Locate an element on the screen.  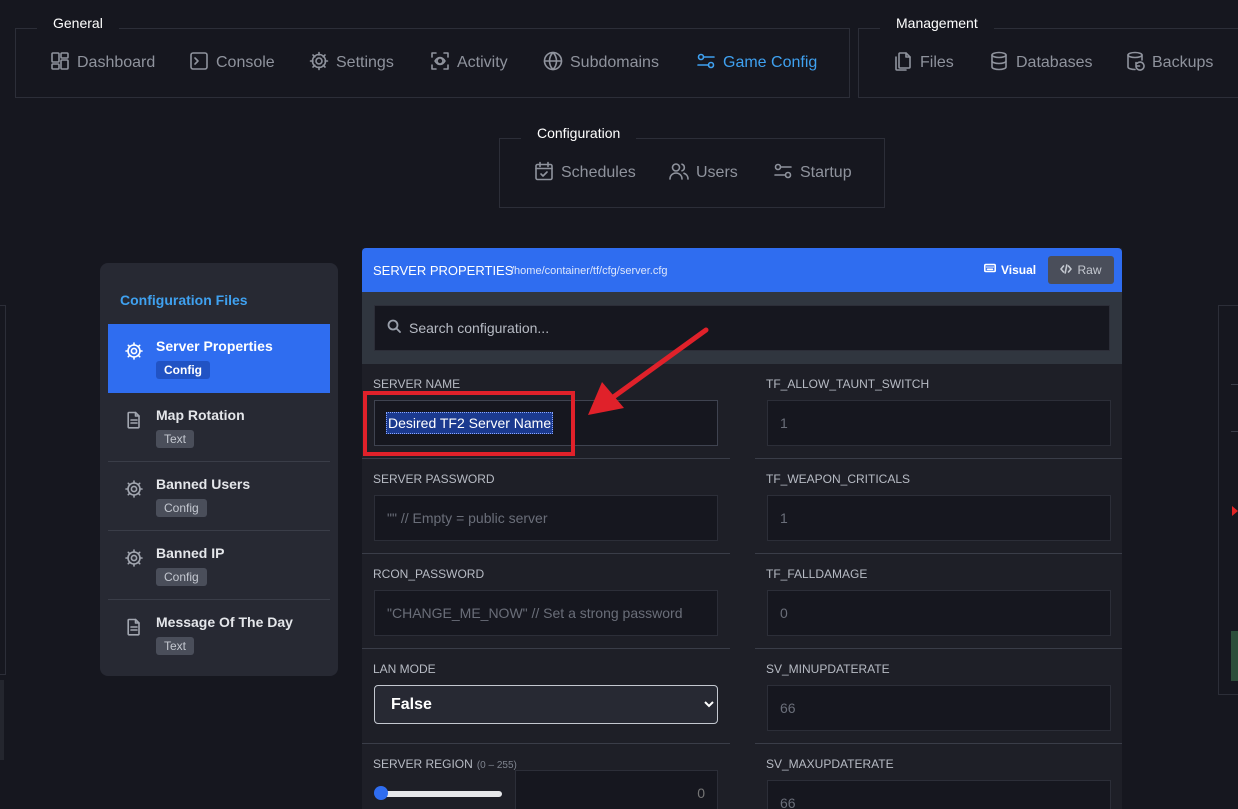
server-region-label: SERVER REGION is located at coordinates (423, 764).